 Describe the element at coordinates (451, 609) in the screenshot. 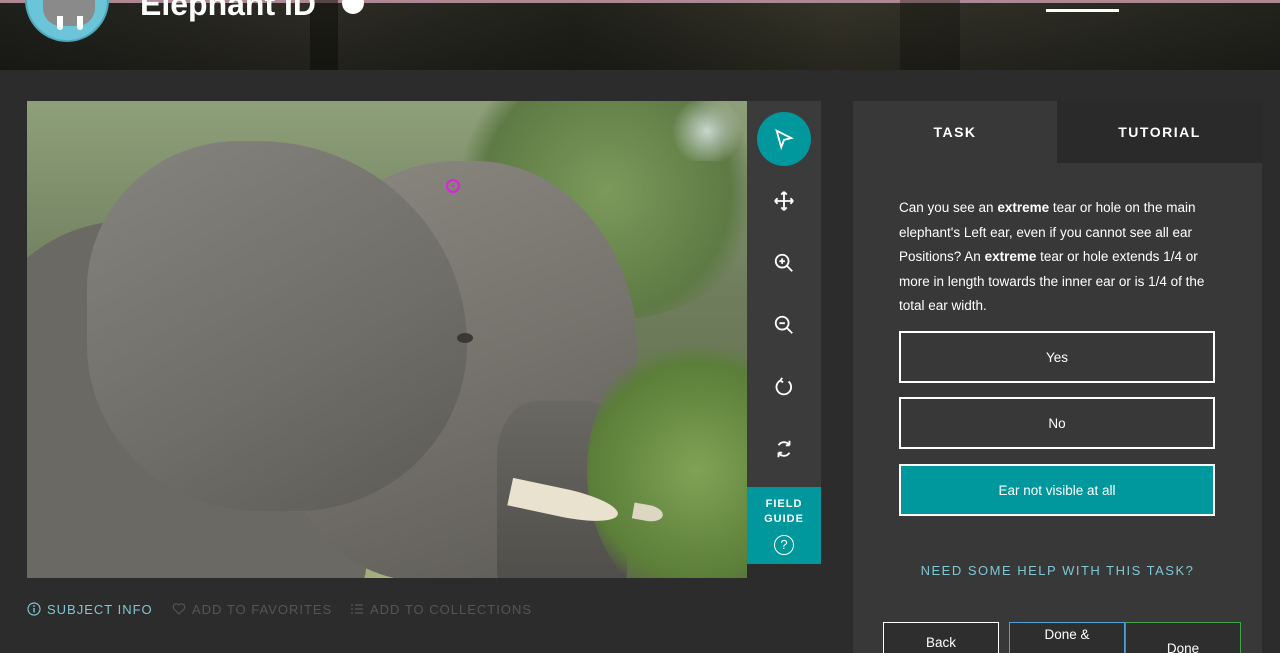

I see `add-to-collections-label: ADD TO COLLECTIONS` at that location.